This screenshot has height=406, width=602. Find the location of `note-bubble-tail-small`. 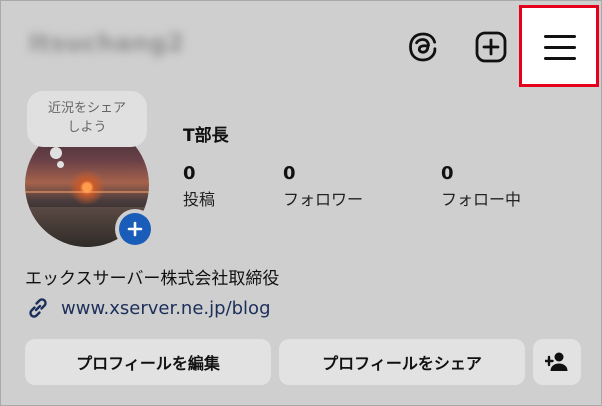

note-bubble-tail-small is located at coordinates (60, 164).